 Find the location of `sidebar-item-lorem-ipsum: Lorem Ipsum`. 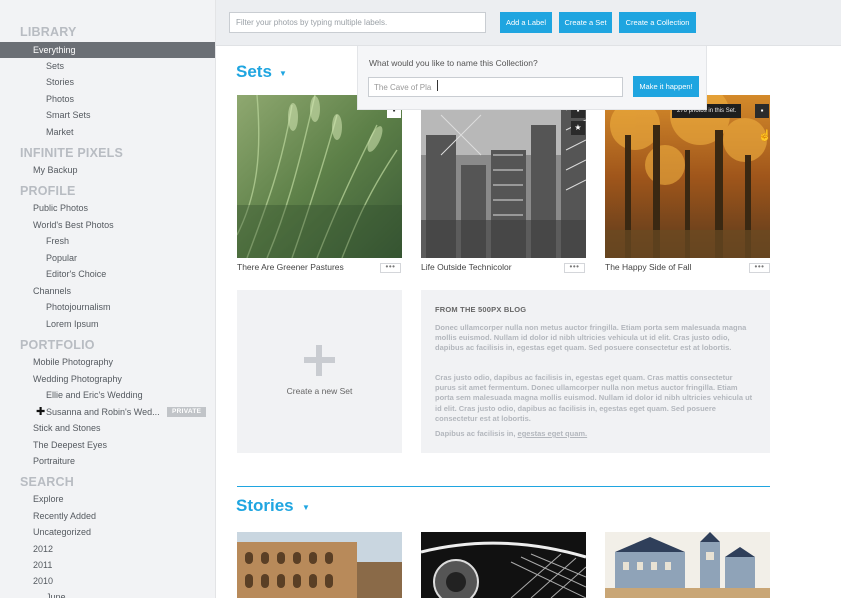

sidebar-item-lorem-ipsum: Lorem Ipsum is located at coordinates (107, 324).